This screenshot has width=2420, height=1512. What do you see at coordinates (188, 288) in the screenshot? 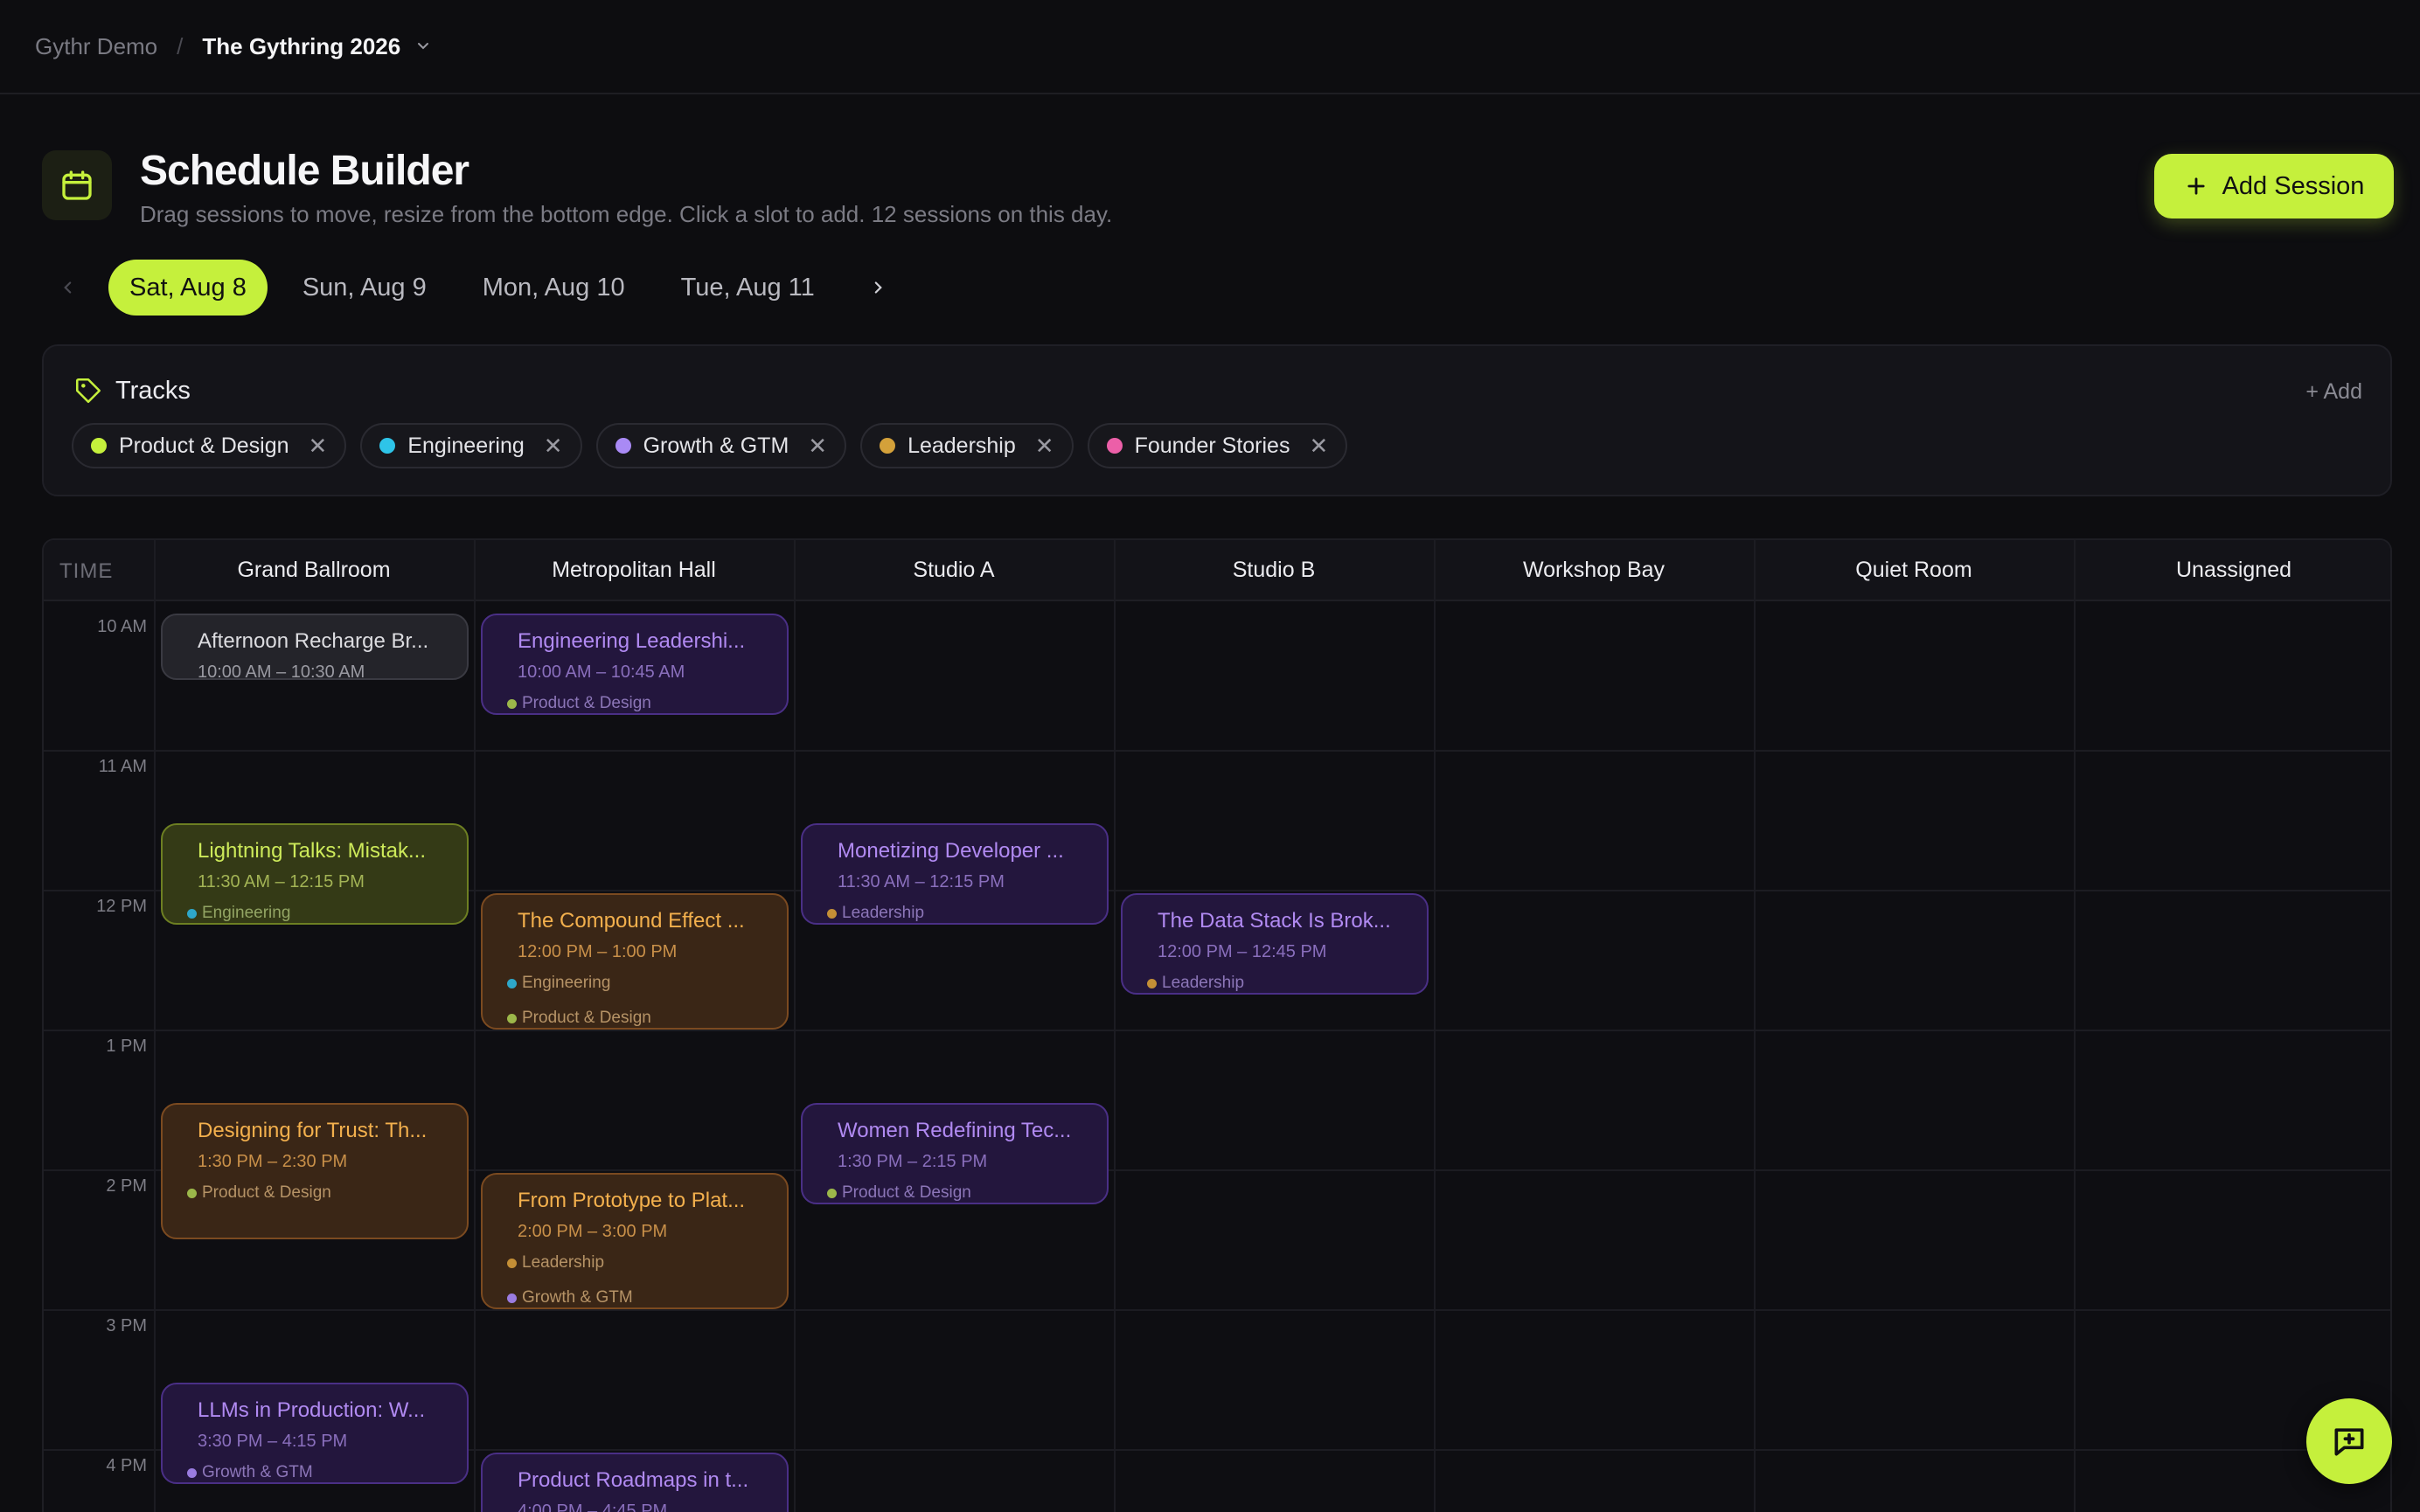
I see `tab-day-1: Sat, Aug 8` at bounding box center [188, 288].